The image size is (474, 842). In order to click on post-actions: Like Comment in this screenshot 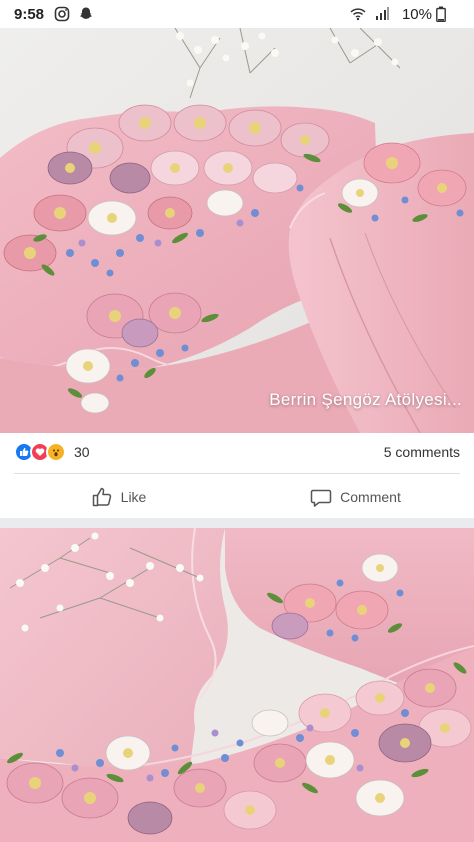, I will do `click(237, 497)`.